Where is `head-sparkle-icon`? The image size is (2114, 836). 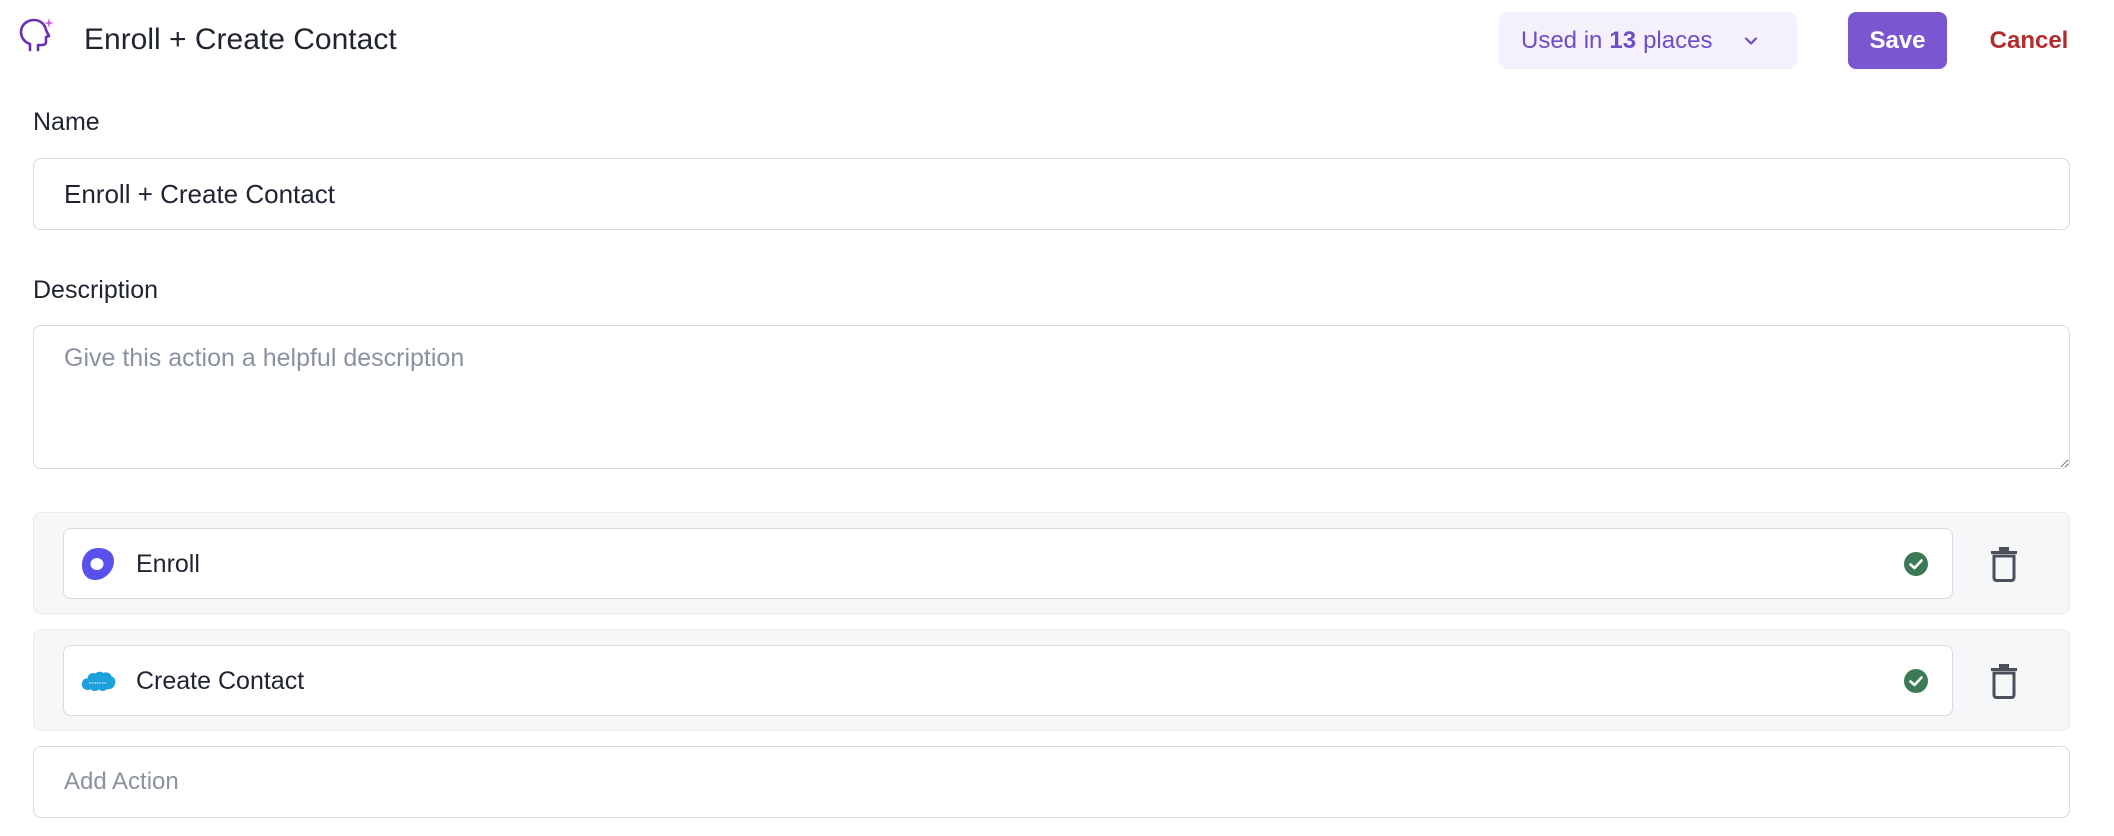 head-sparkle-icon is located at coordinates (36, 35).